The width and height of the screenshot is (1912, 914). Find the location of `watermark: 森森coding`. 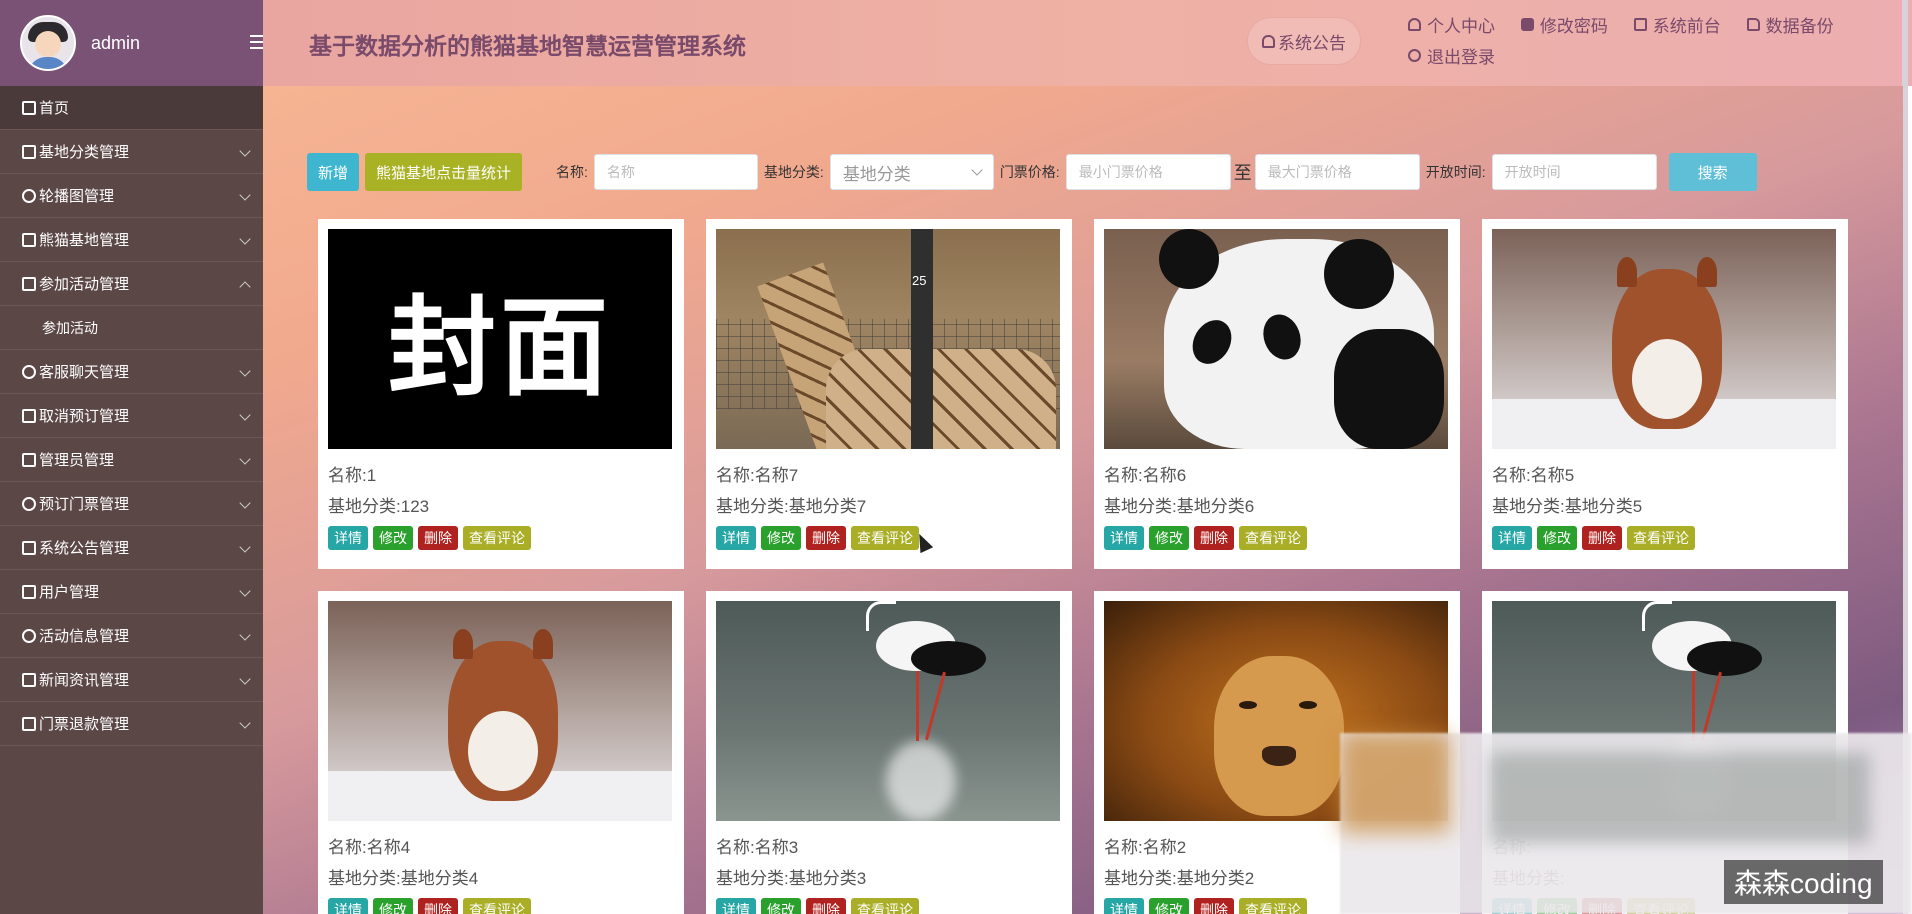

watermark: 森森coding is located at coordinates (1803, 882).